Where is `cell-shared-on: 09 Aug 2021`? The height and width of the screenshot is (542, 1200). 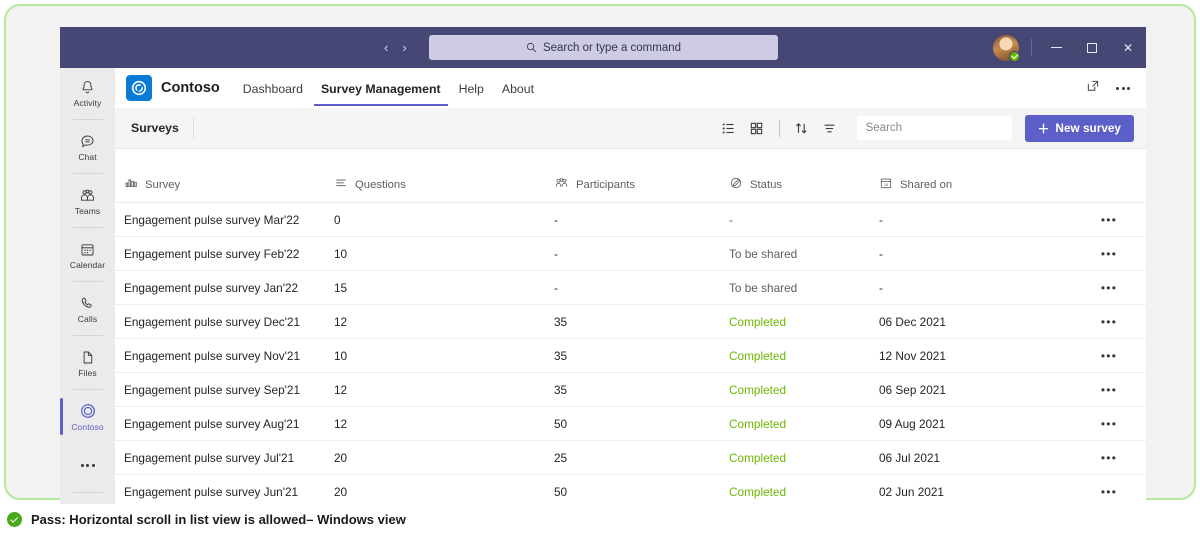 cell-shared-on: 09 Aug 2021 is located at coordinates (912, 423).